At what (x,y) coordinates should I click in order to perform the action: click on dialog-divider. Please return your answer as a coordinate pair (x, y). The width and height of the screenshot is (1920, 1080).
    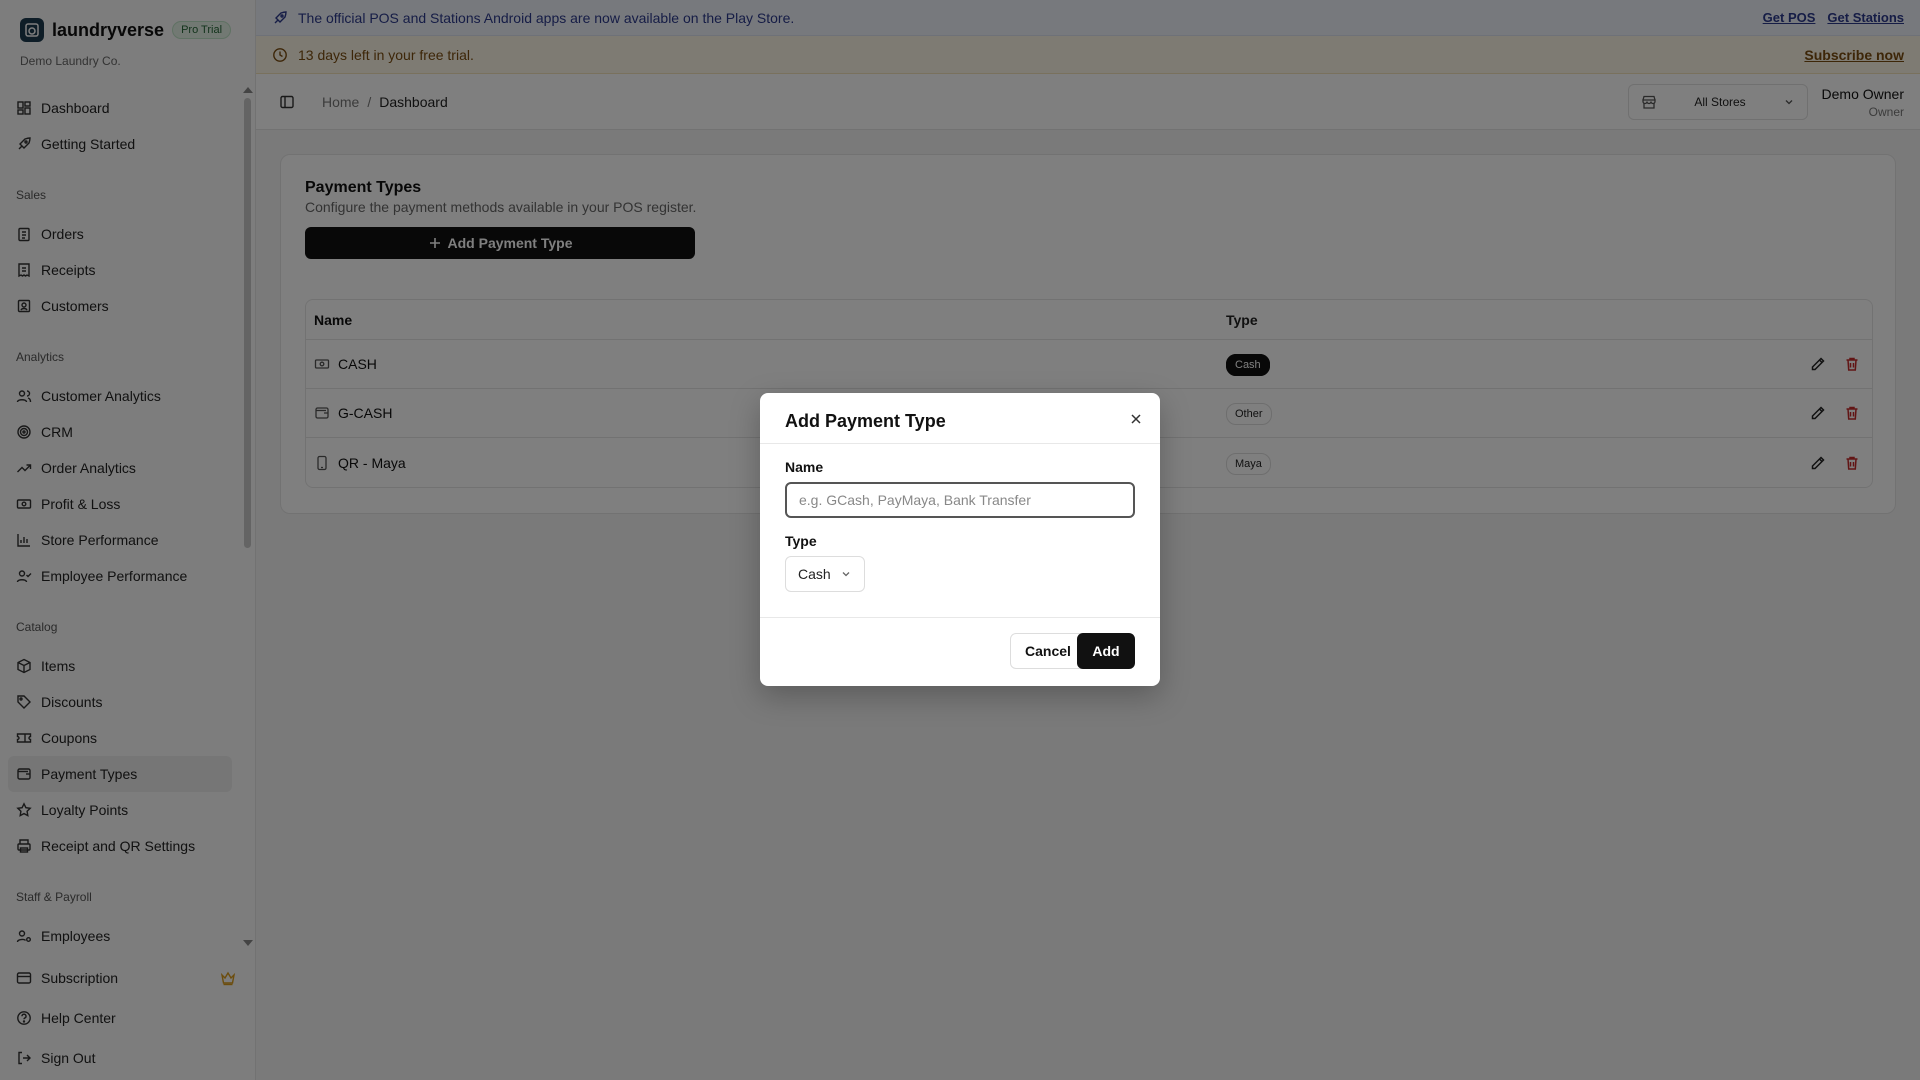
    Looking at the image, I should click on (960, 443).